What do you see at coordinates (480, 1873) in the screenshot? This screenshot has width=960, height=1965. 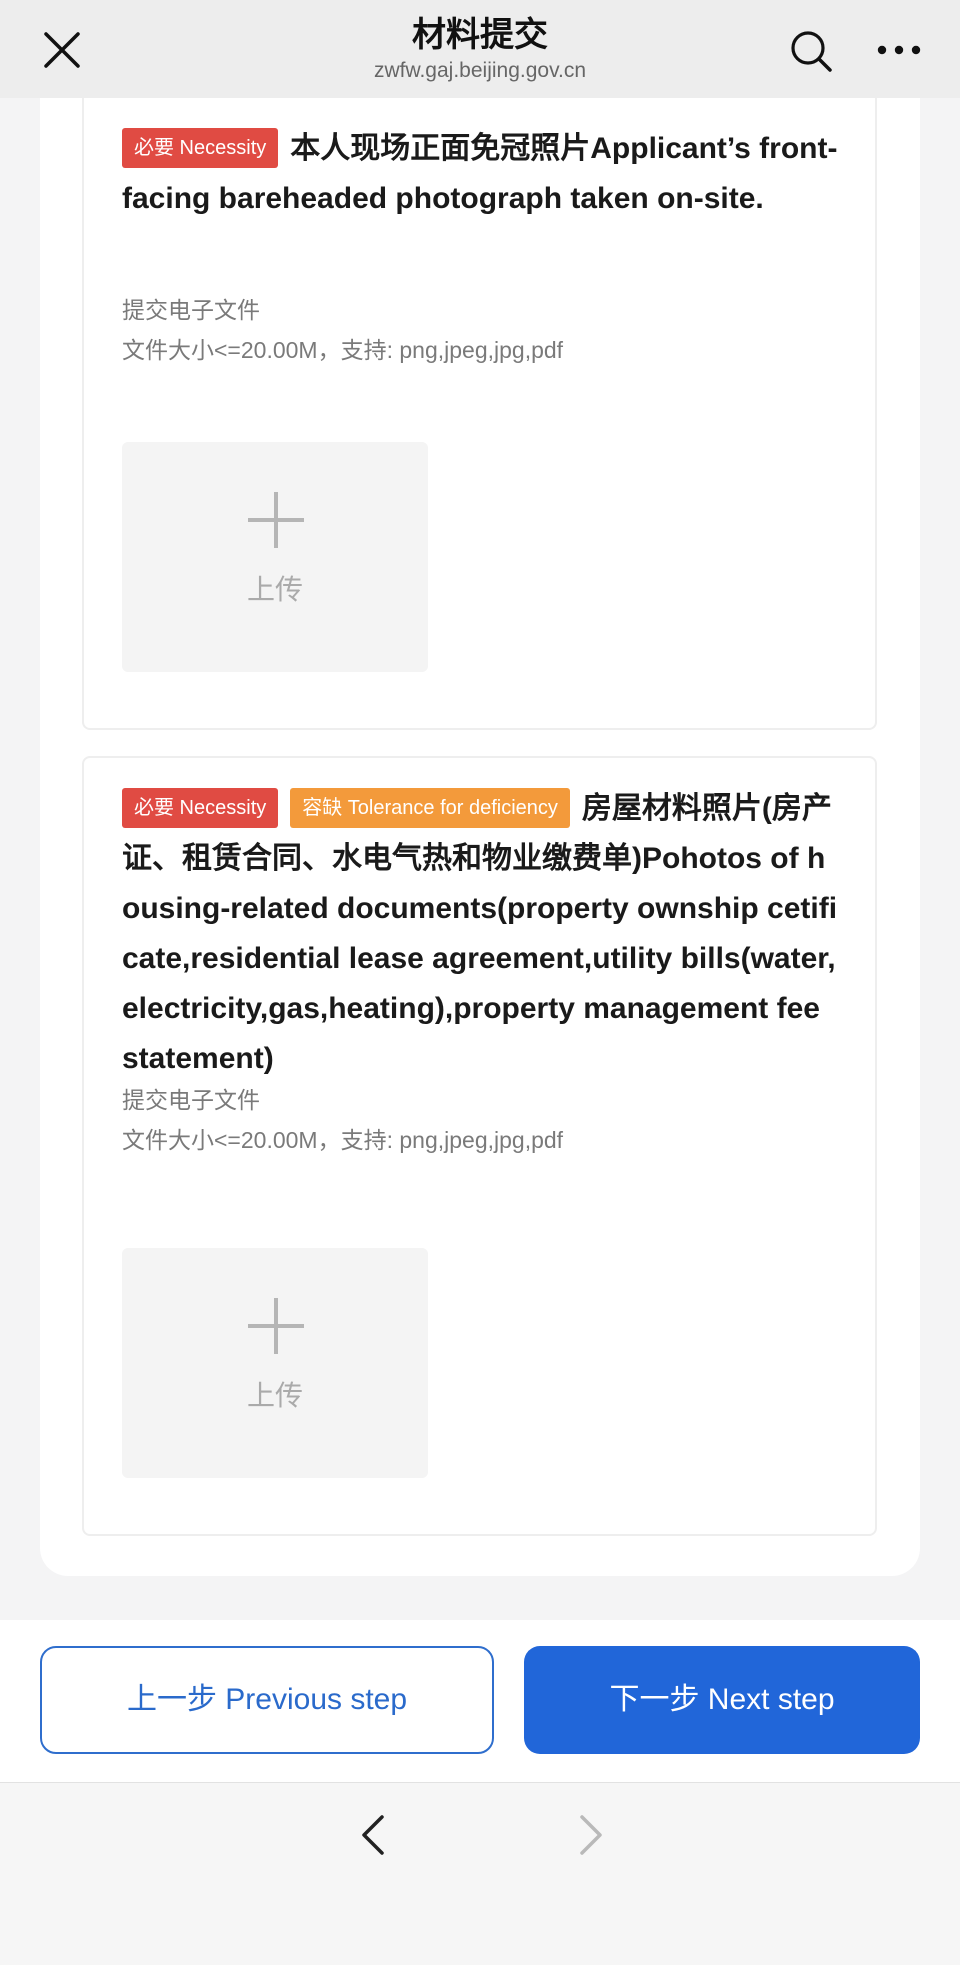 I see `browser-nav-bar` at bounding box center [480, 1873].